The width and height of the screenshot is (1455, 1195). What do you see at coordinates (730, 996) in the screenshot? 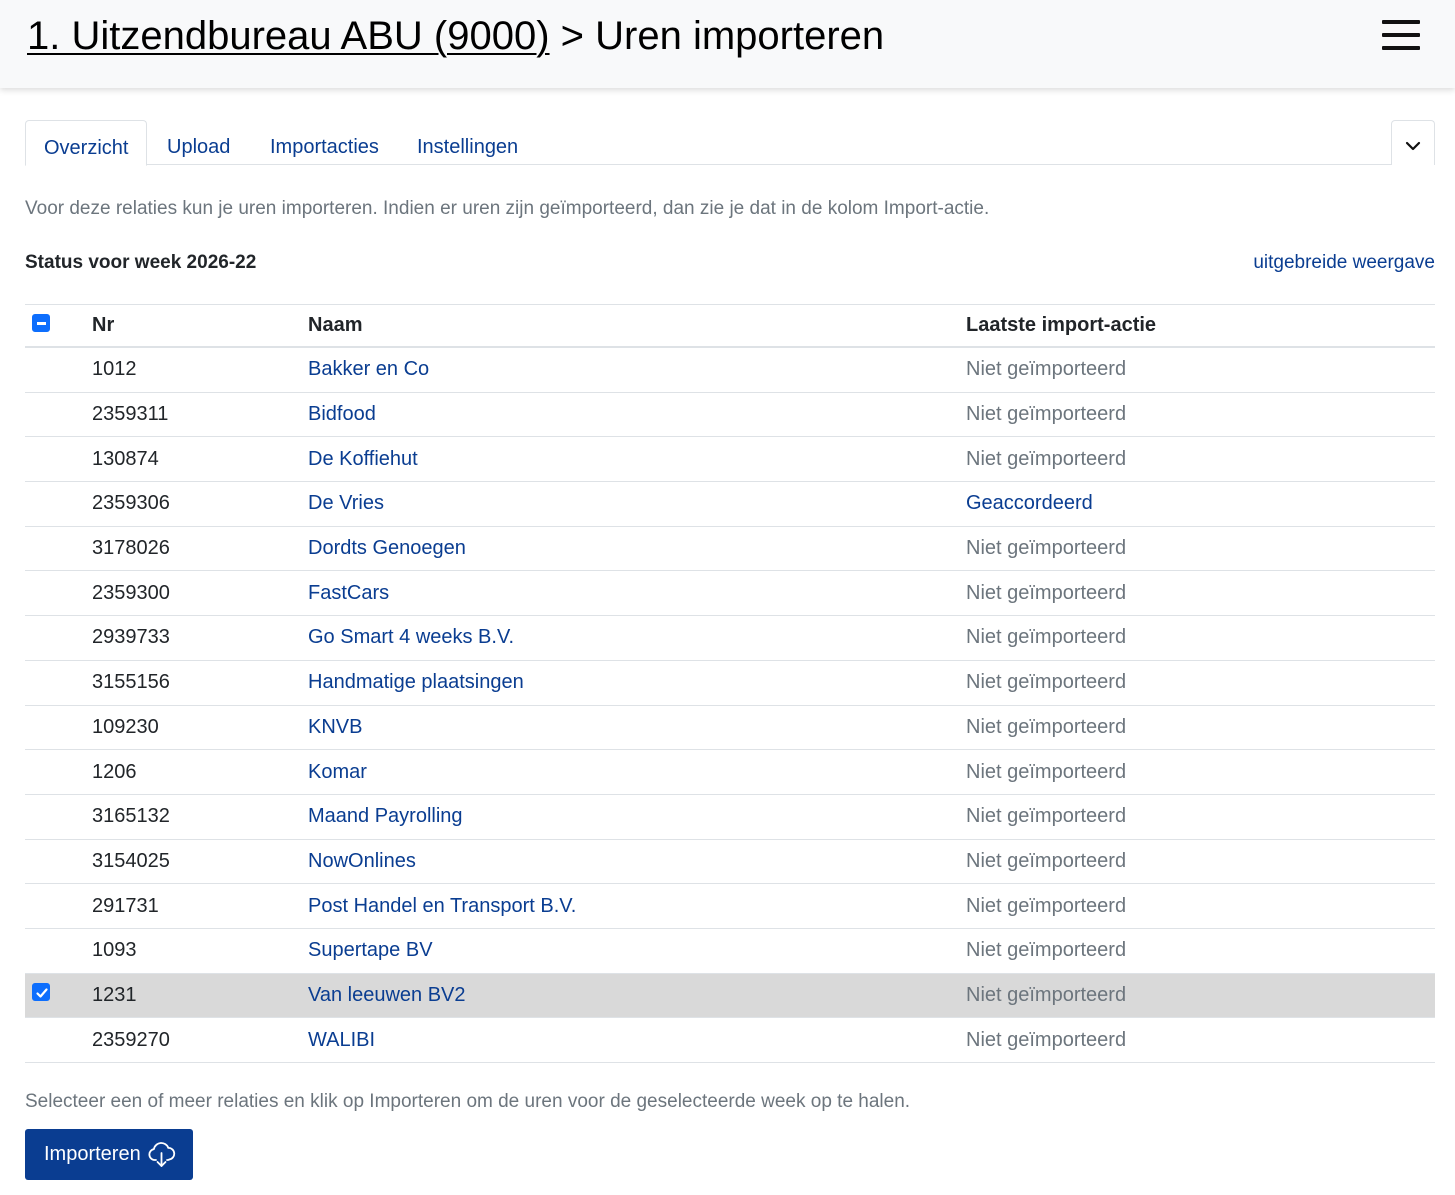
I see `table-row: 1231 Van leeuwen BV2 Niet geïmporteerd` at bounding box center [730, 996].